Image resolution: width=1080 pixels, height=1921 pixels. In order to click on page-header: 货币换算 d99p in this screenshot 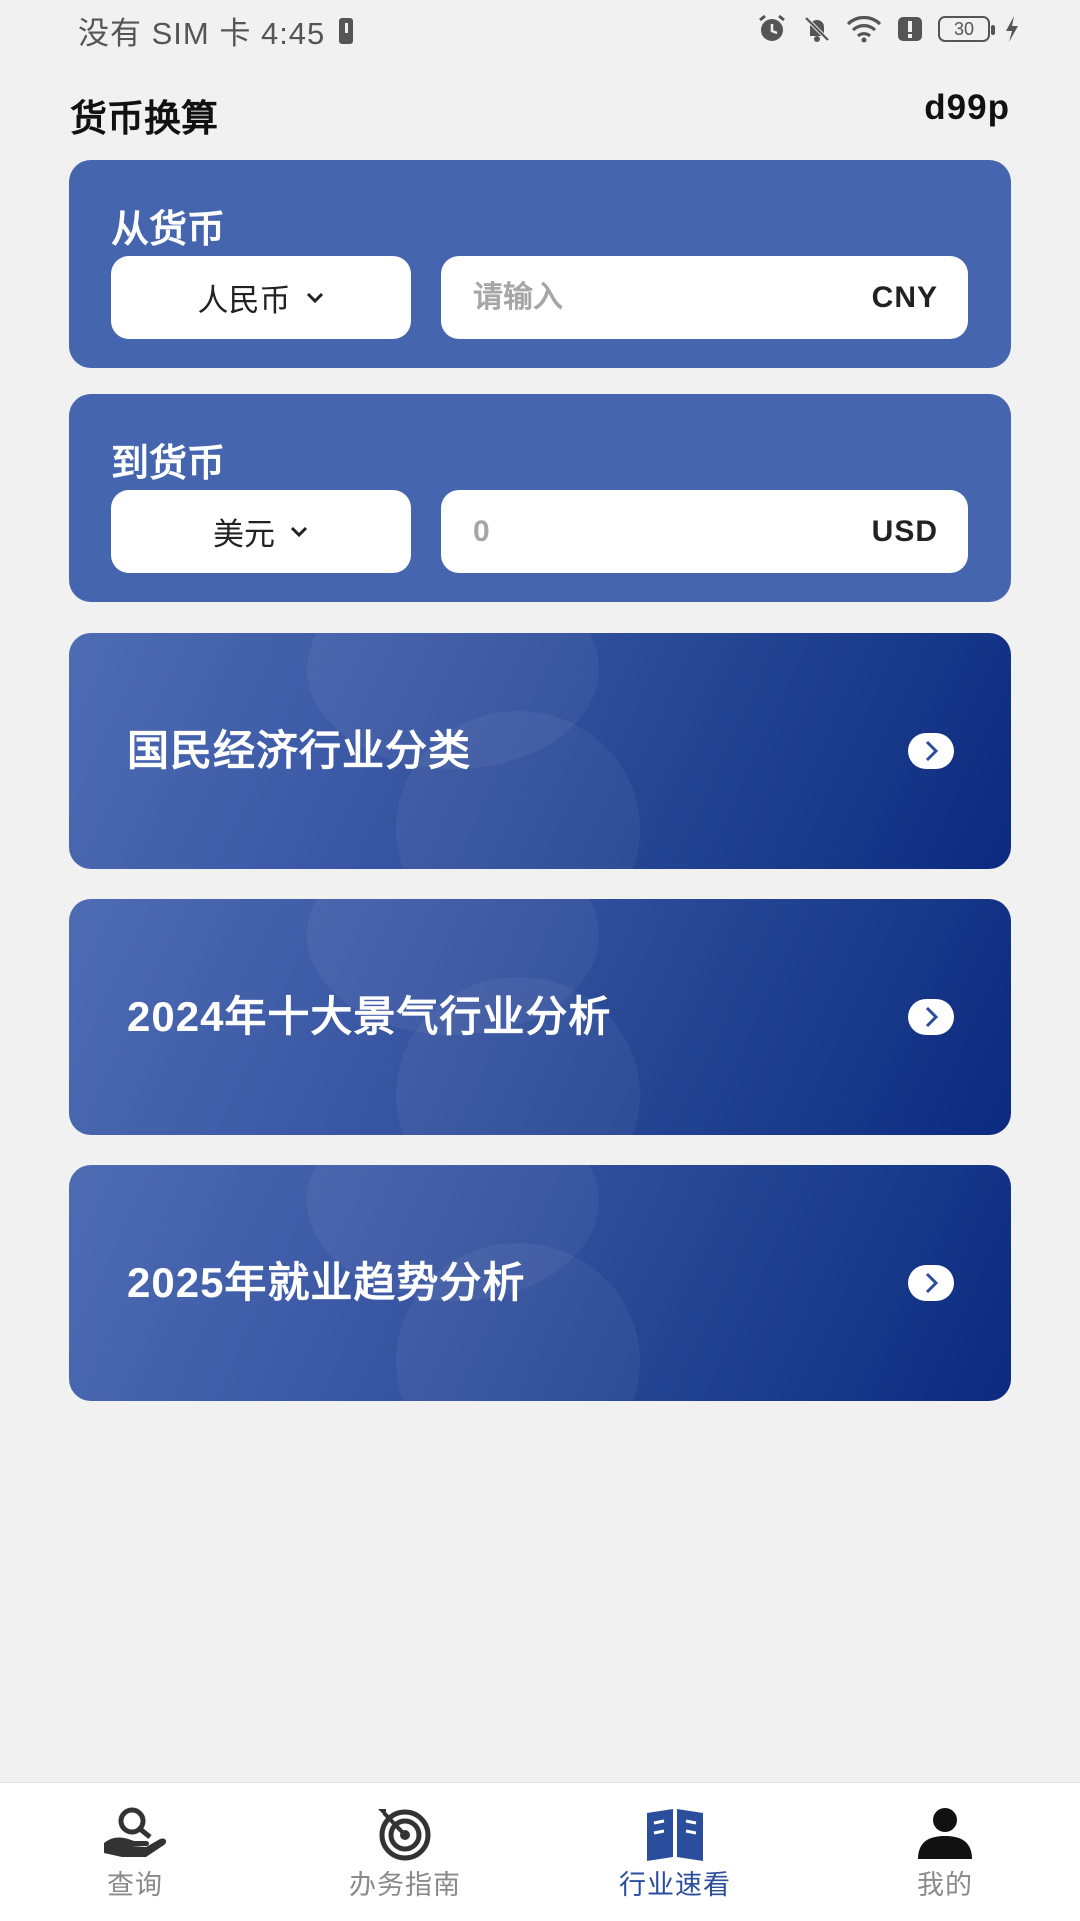, I will do `click(540, 110)`.